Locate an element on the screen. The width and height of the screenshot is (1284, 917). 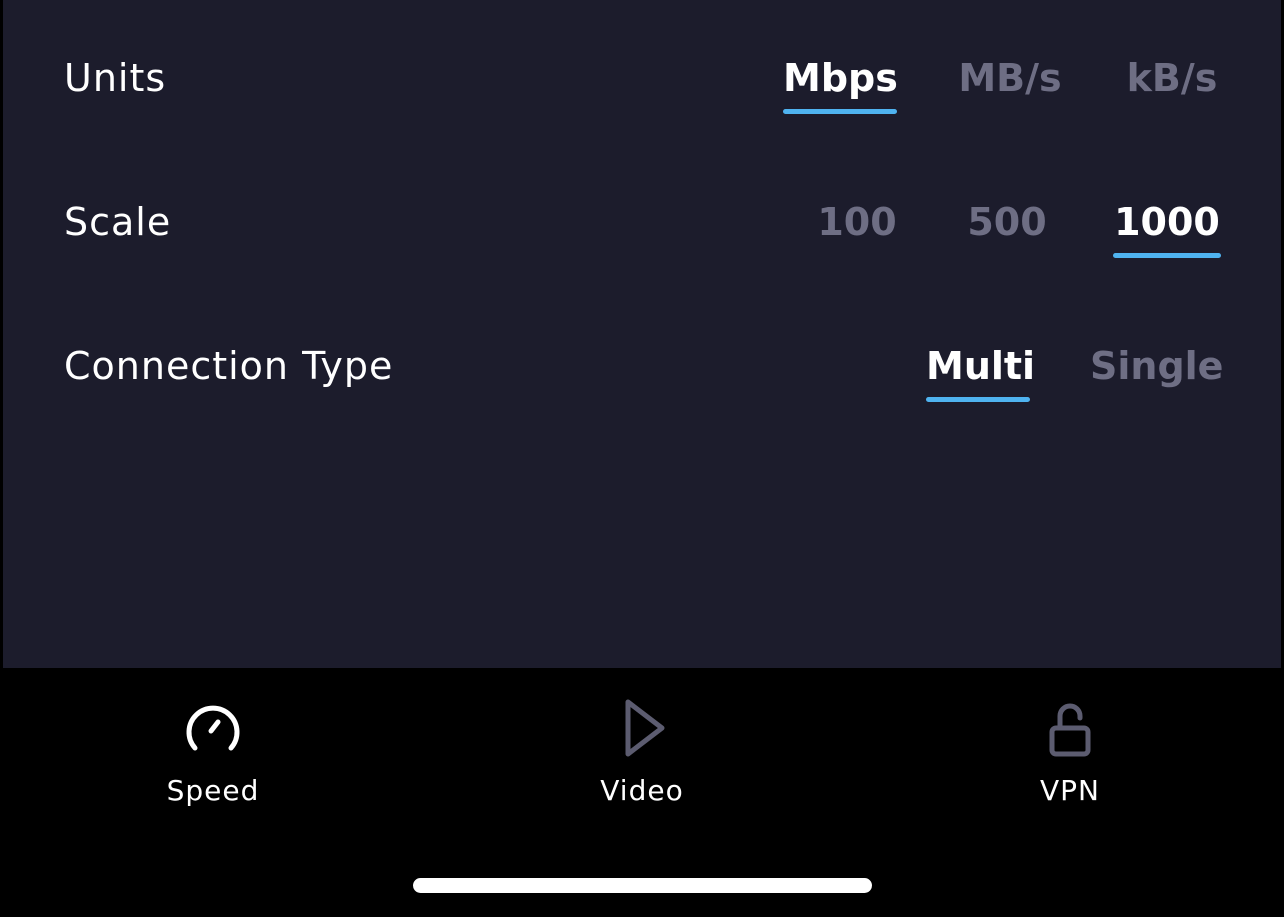
tab-vpn-label: VPN is located at coordinates (1070, 790).